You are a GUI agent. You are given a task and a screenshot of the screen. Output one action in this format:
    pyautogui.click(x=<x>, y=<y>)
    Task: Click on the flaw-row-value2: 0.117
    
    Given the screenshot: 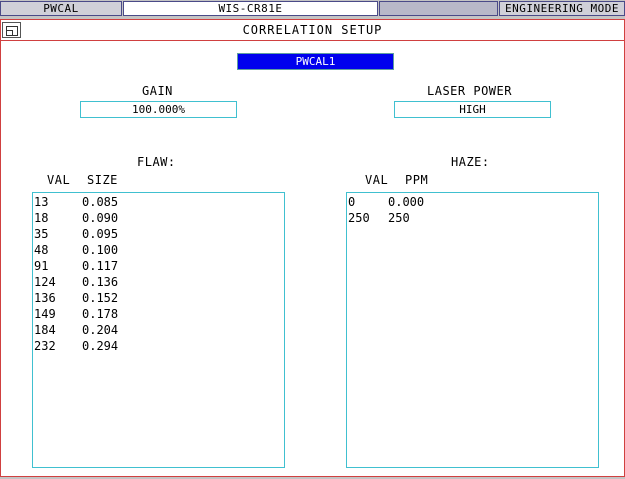 What is the action you would take?
    pyautogui.click(x=100, y=266)
    